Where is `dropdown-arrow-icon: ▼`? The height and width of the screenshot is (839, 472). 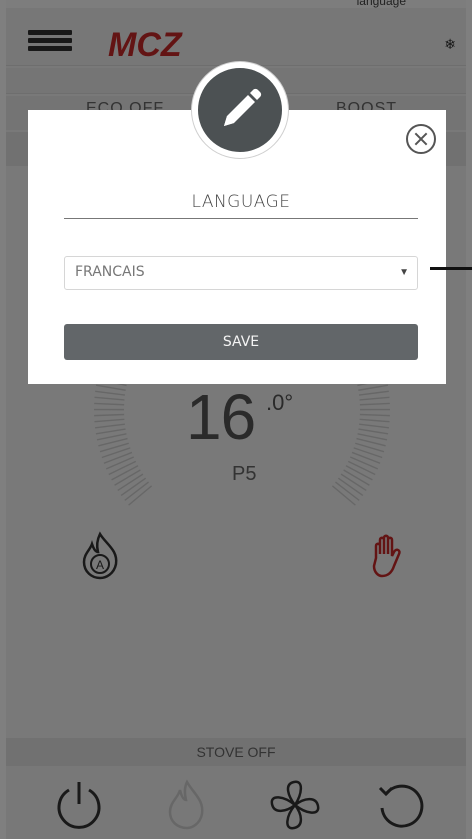
dropdown-arrow-icon: ▼ is located at coordinates (404, 272).